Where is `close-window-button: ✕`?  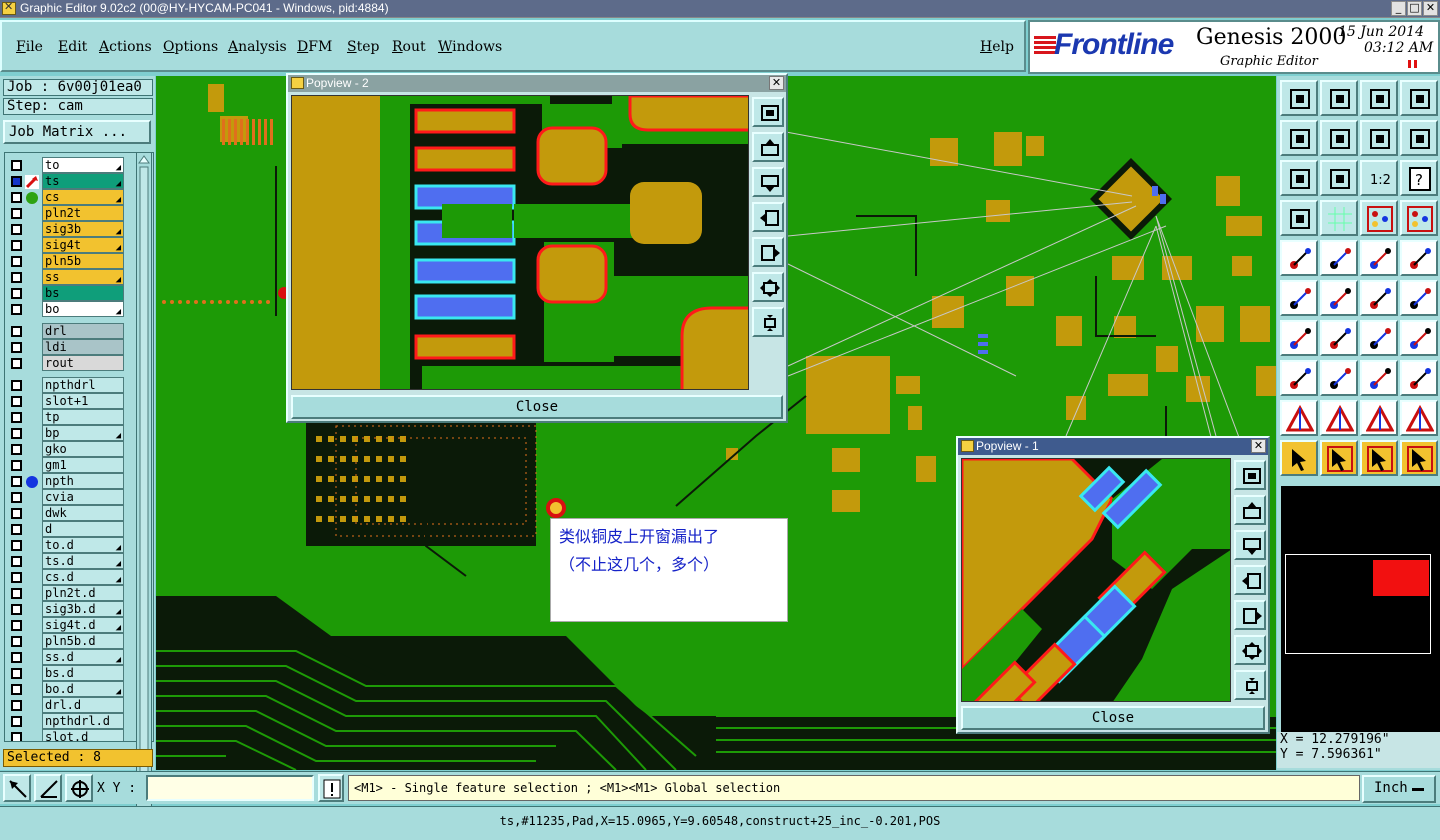
close-window-button: ✕ is located at coordinates (1430, 8).